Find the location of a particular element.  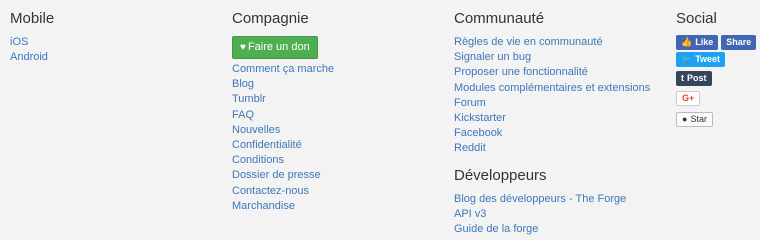

gplus-label: G+ is located at coordinates (688, 98).